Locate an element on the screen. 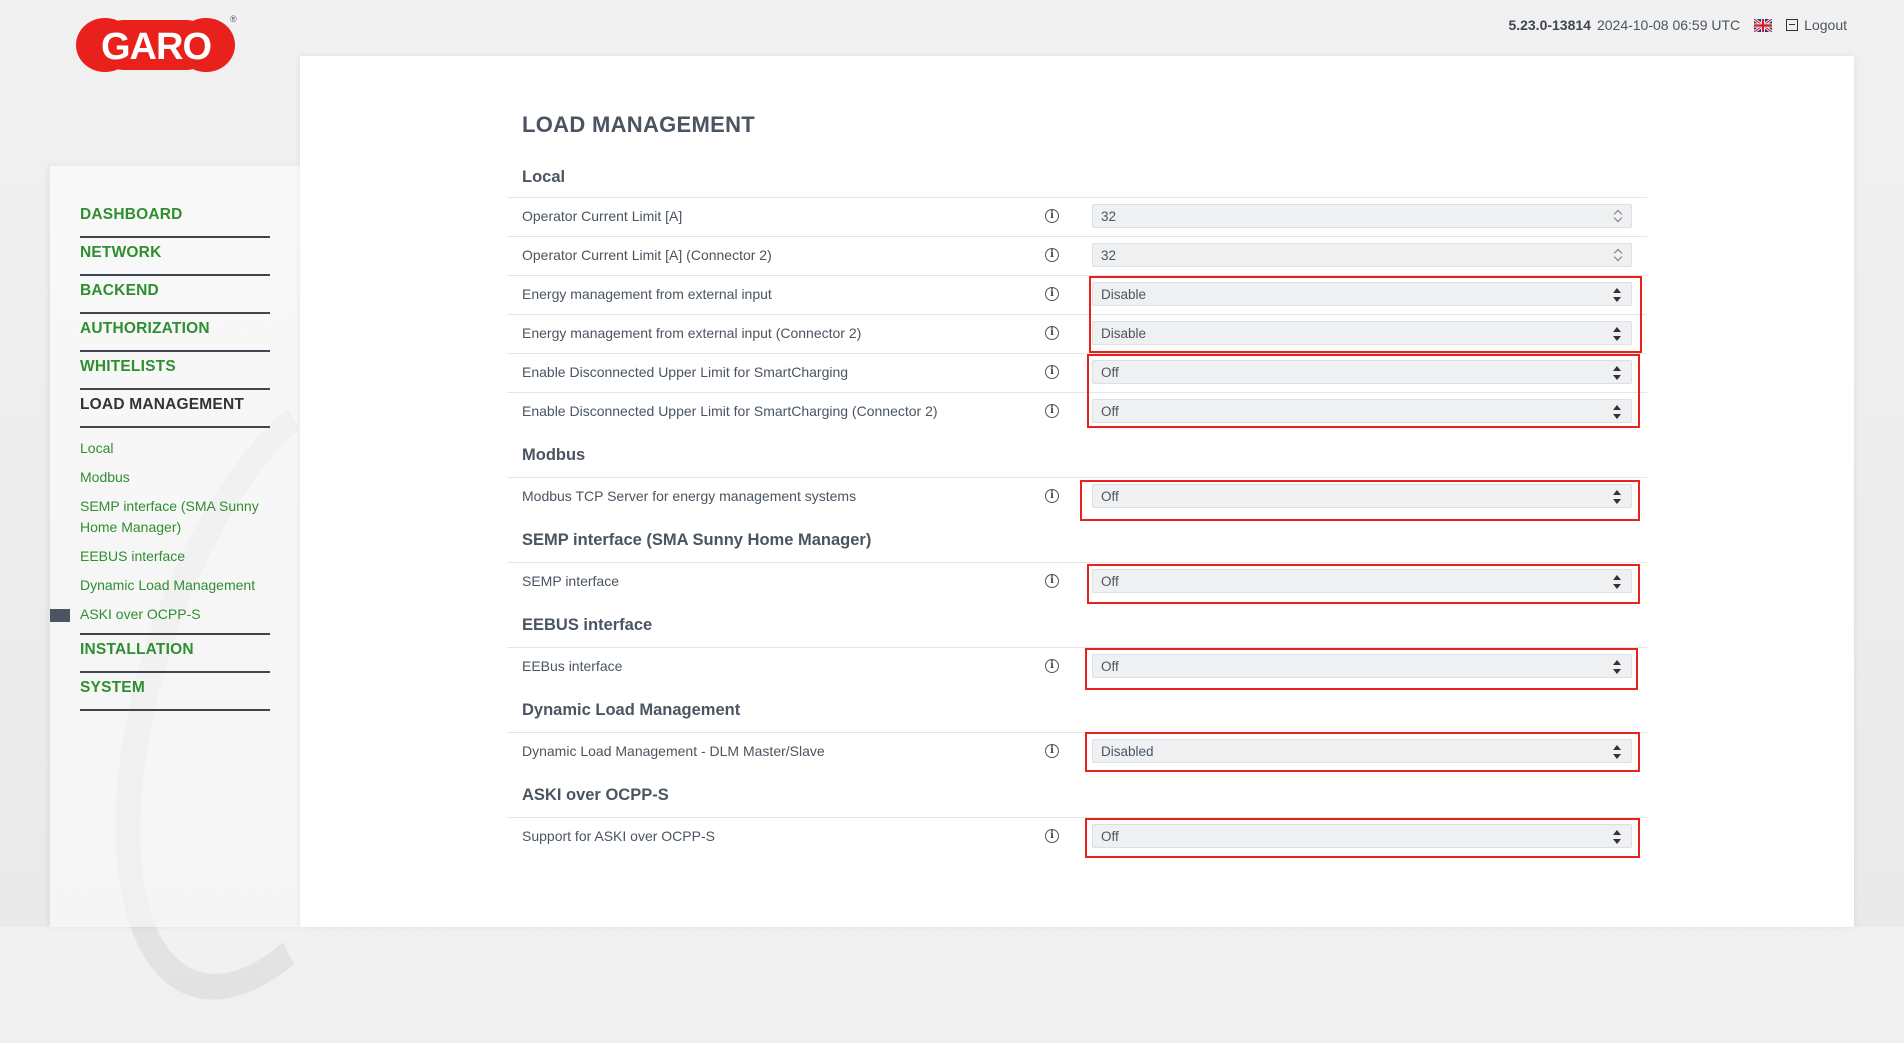 This screenshot has height=1043, width=1904. section-title-semp: SEMP interface (SMA Sunny Home Manager) is located at coordinates (697, 540).